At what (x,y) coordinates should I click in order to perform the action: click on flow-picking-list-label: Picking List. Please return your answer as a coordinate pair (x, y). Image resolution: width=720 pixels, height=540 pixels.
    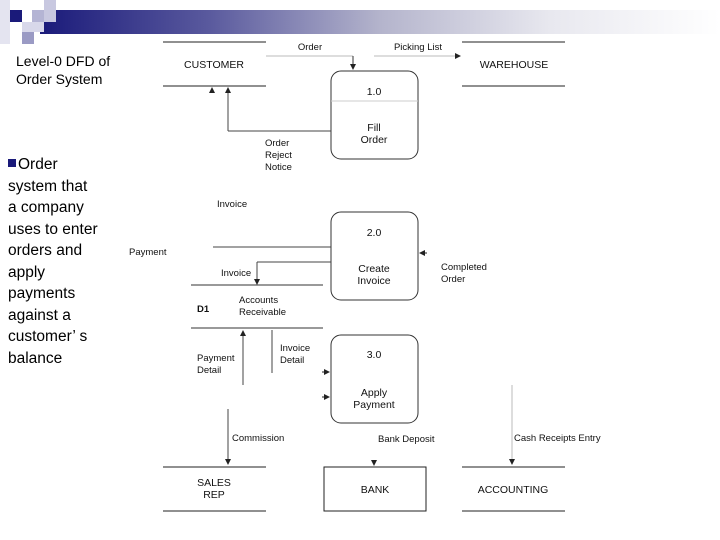
    Looking at the image, I should click on (418, 47).